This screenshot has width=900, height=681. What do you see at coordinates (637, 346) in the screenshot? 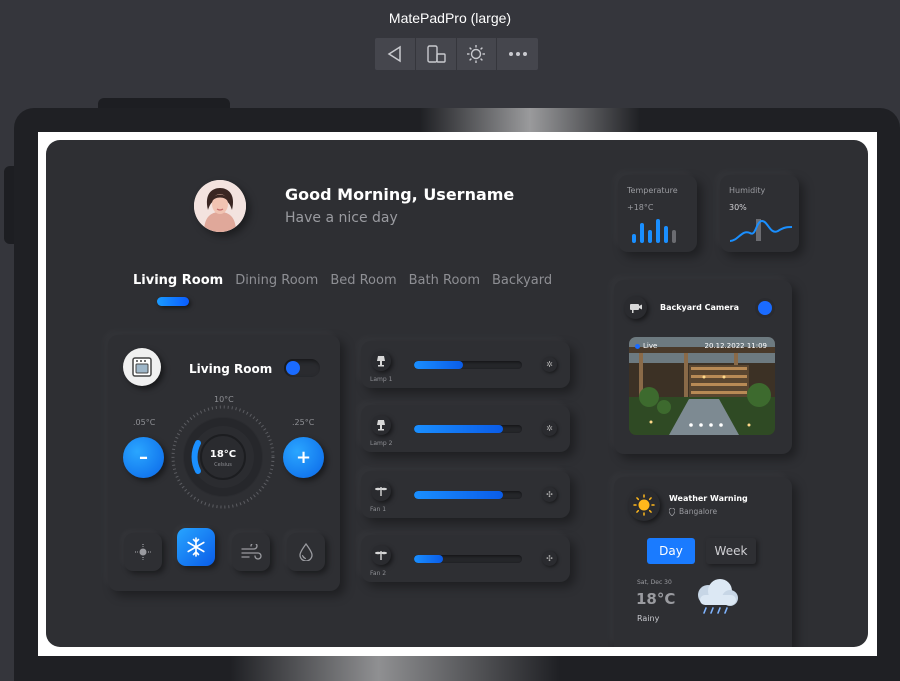
I see `live-dot` at bounding box center [637, 346].